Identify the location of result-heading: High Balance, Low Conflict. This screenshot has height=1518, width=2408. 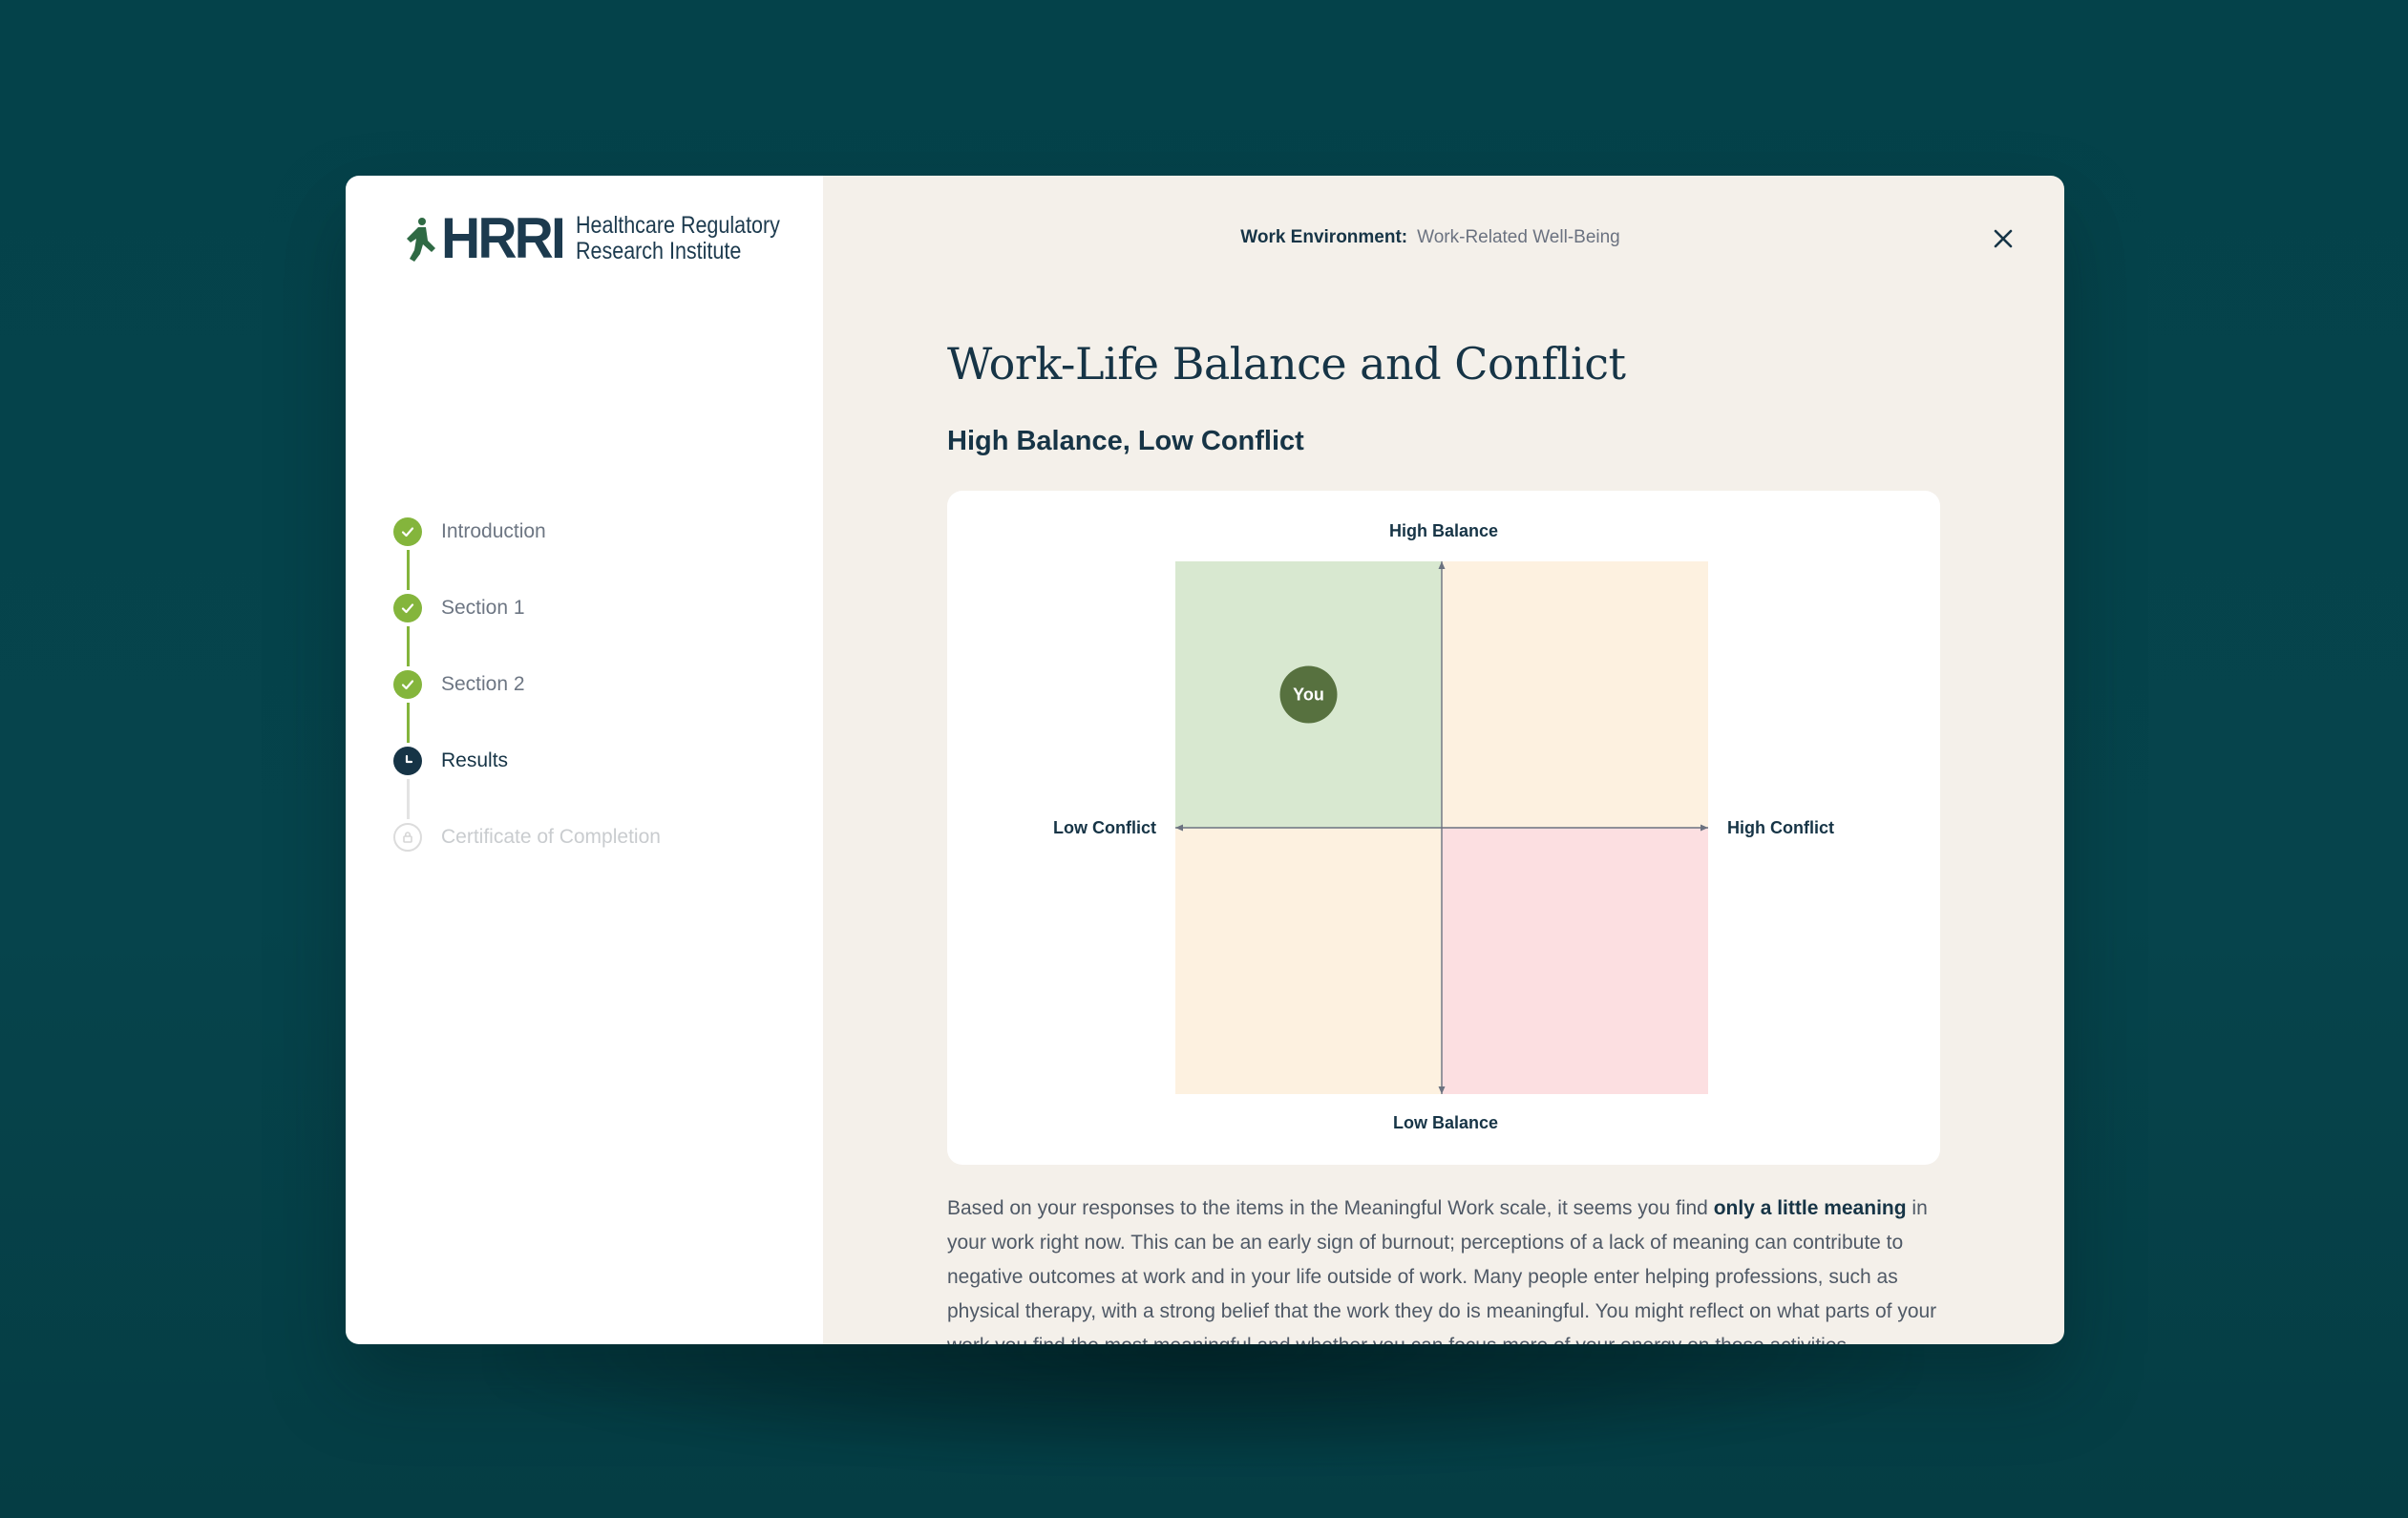
(1125, 441).